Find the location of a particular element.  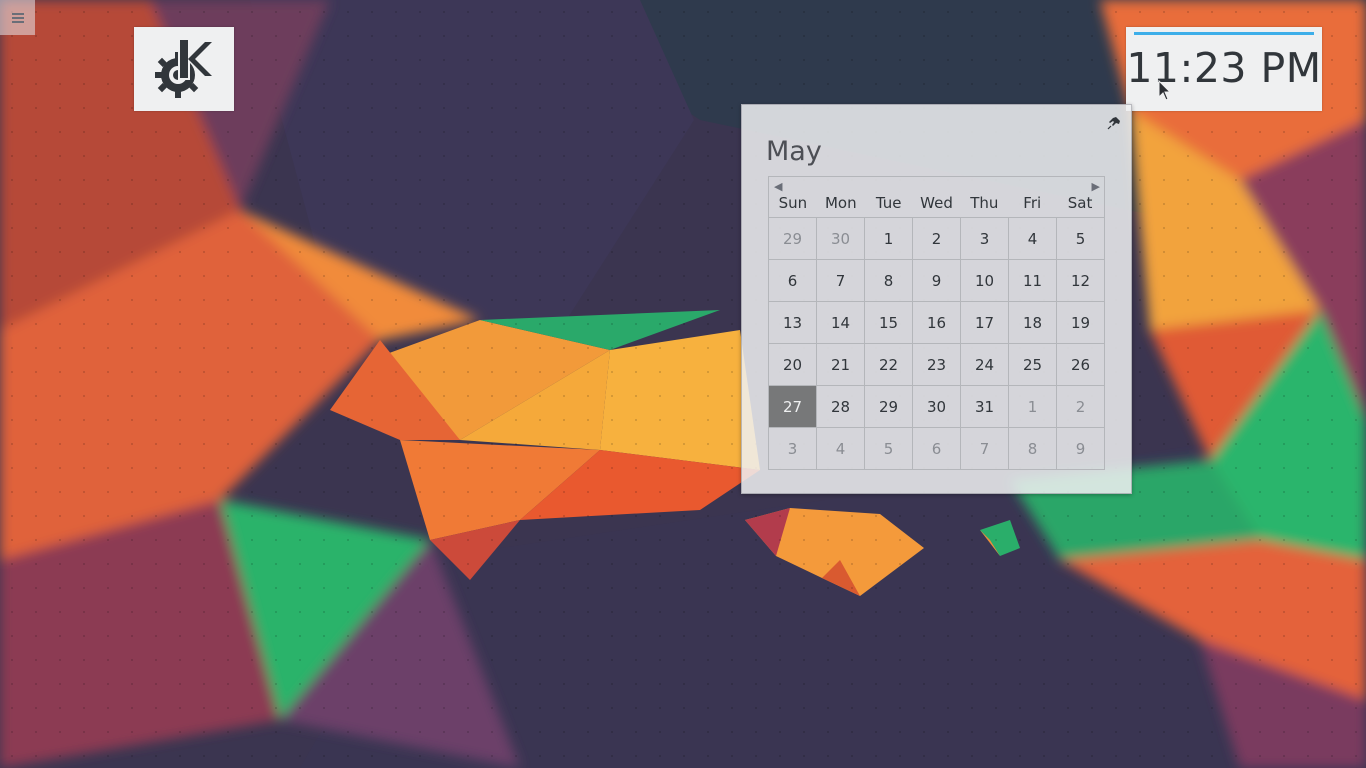

calendar-day: 13 is located at coordinates (793, 323).